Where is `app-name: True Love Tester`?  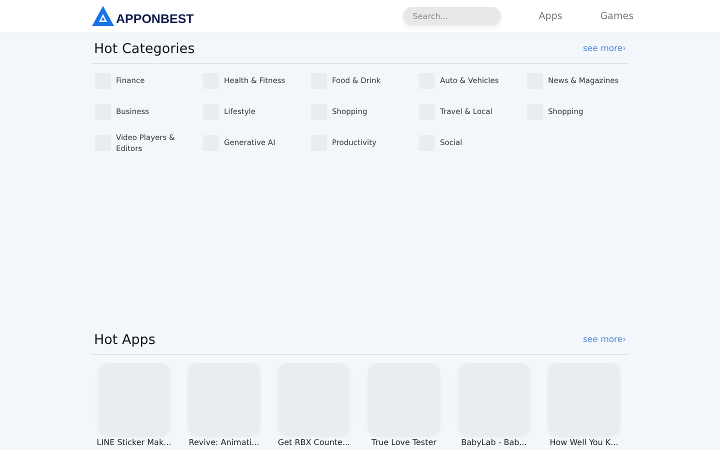 app-name: True Love Tester is located at coordinates (404, 443).